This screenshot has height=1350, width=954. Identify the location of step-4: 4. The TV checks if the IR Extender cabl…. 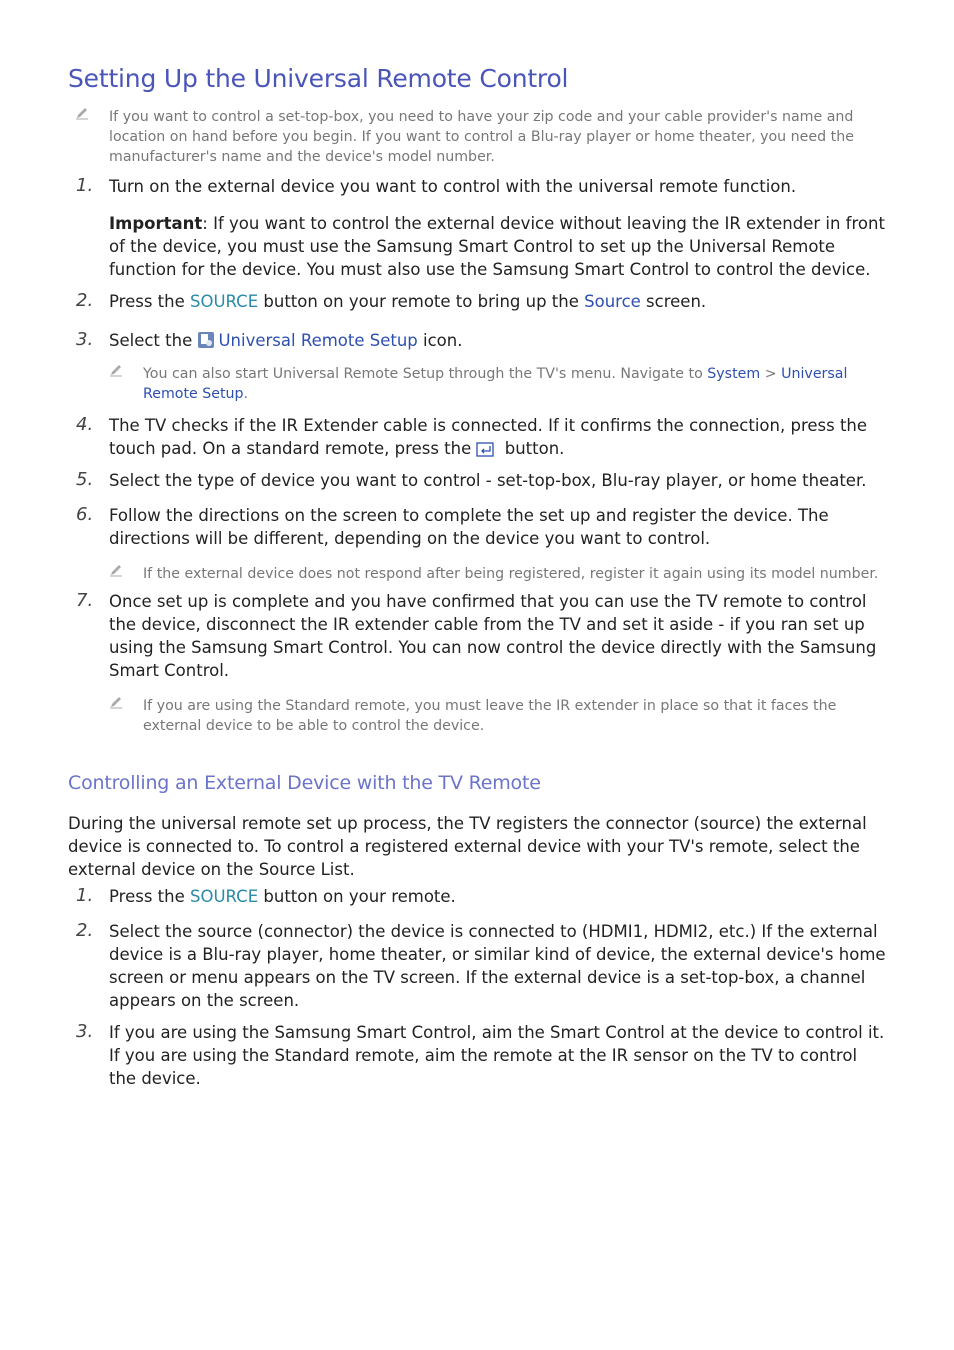
(472, 436).